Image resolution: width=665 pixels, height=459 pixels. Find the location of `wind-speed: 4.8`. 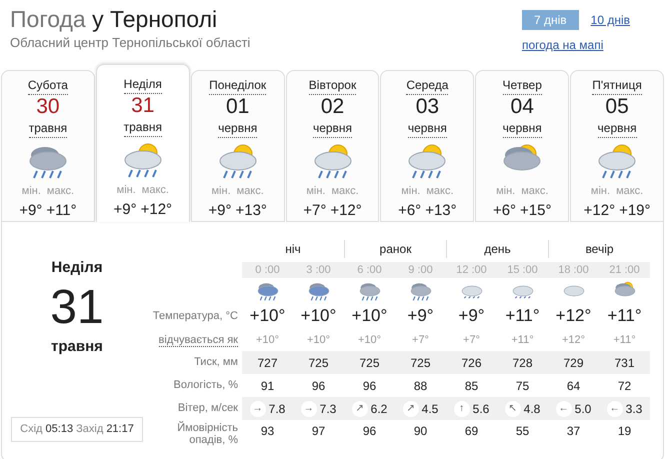

wind-speed: 4.8 is located at coordinates (532, 409).